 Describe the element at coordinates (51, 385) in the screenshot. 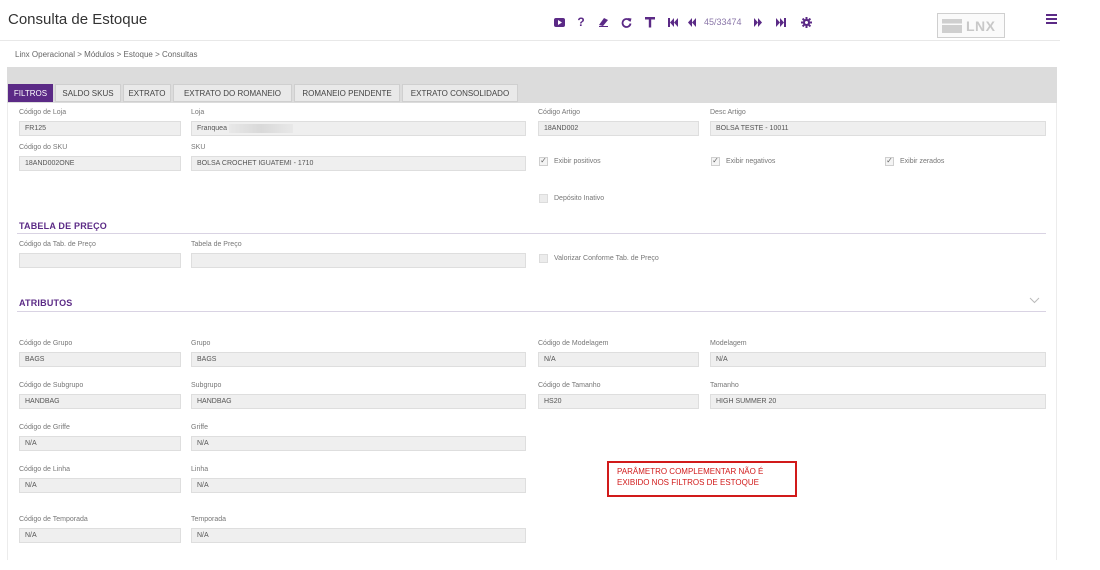

I see `codigo-subgrupo-label: Código de Subgrupo` at that location.